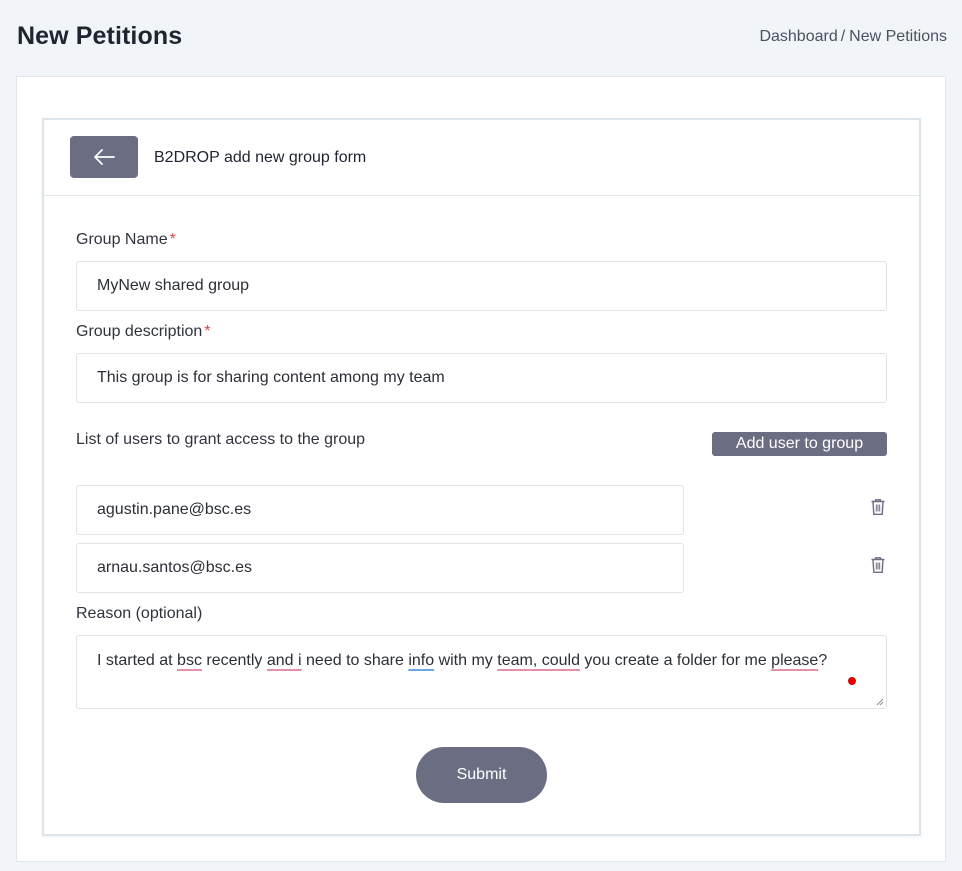  I want to click on group-name-label: Group Name *, so click(126, 239).